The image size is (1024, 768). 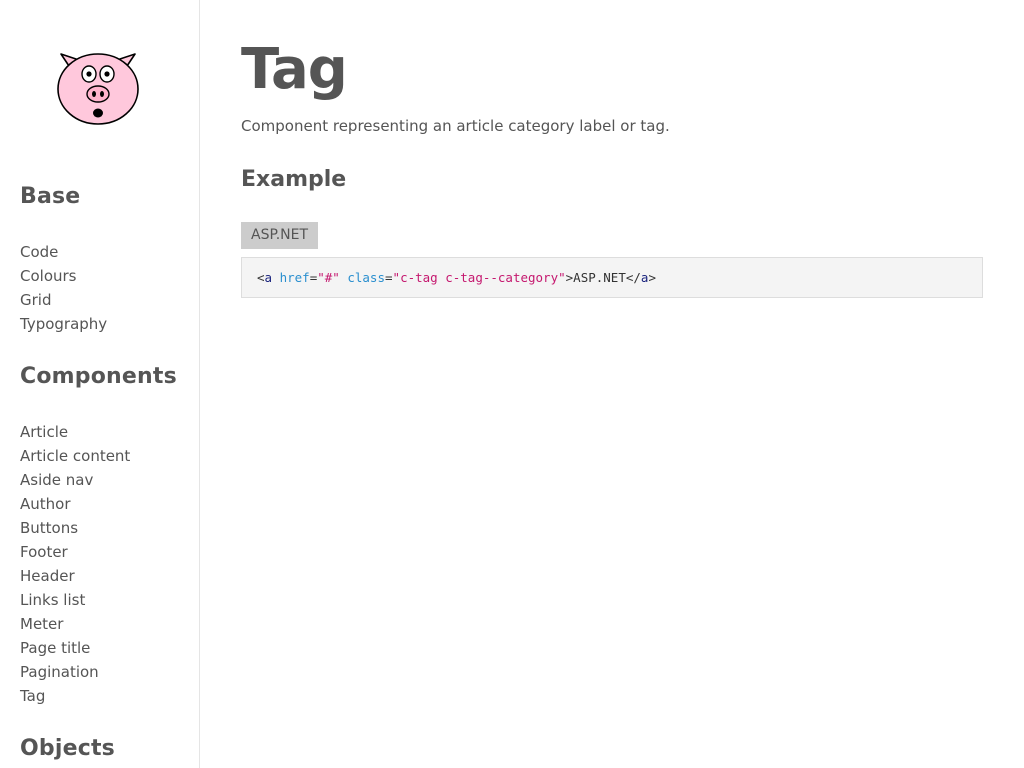 What do you see at coordinates (63, 252) in the screenshot?
I see `nav-item-code: Code` at bounding box center [63, 252].